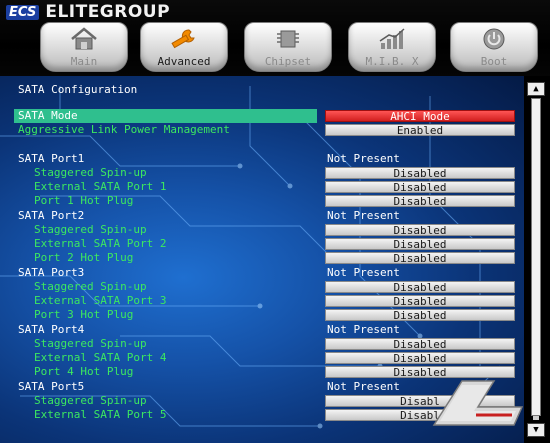  I want to click on sata-mode-value: AHCI Mode, so click(420, 116).